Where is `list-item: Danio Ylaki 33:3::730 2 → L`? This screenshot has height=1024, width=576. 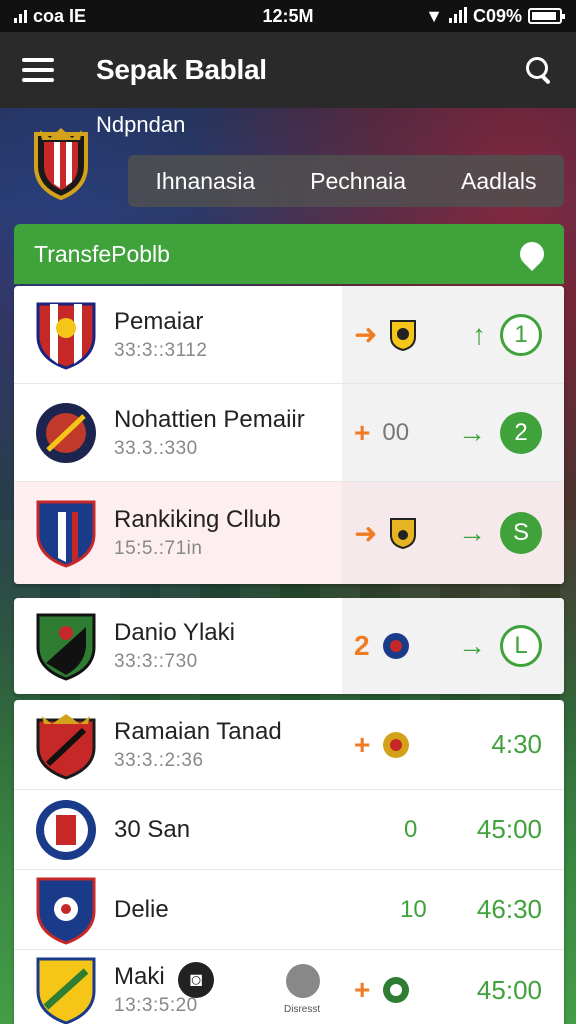 list-item: Danio Ylaki 33:3::730 2 → L is located at coordinates (289, 646).